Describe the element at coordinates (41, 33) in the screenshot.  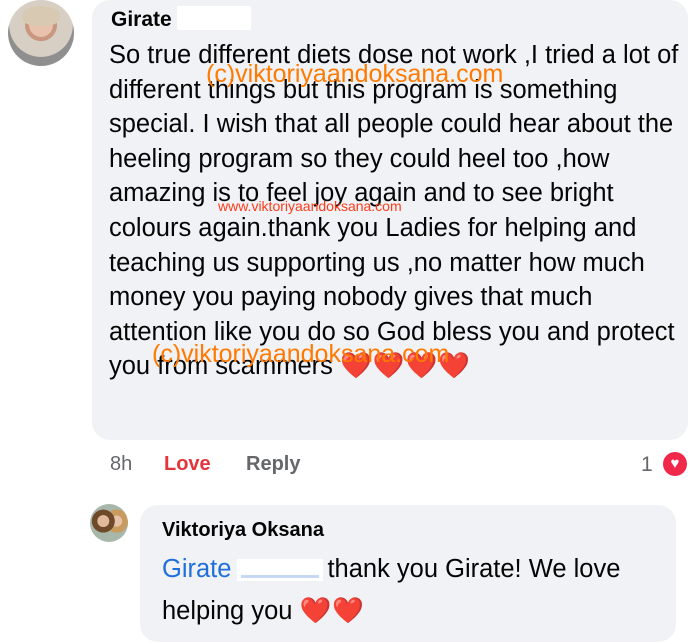
I see `commenter-avatar` at that location.